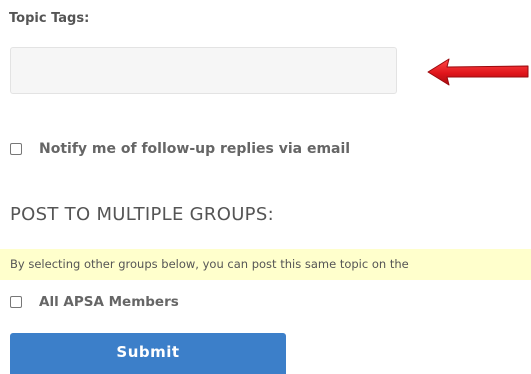  I want to click on multiple-groups-heading: POST TO MULTIPLE GROUPS:, so click(142, 214).